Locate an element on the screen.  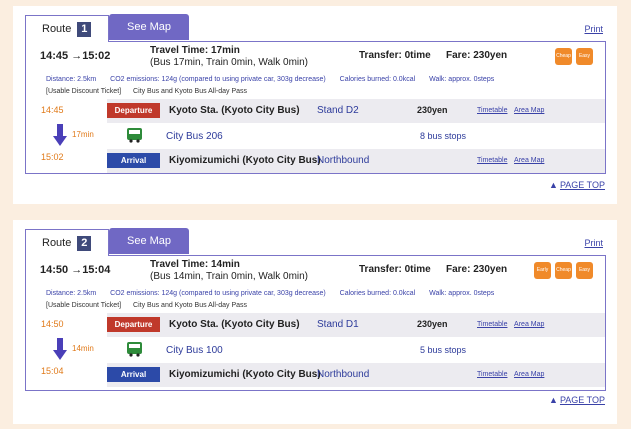
arrival-time: 15:04 is located at coordinates (52, 371).